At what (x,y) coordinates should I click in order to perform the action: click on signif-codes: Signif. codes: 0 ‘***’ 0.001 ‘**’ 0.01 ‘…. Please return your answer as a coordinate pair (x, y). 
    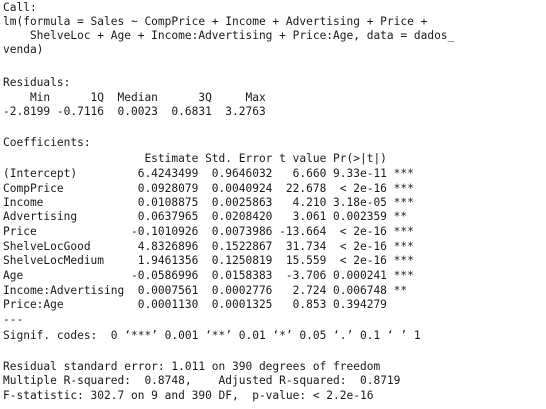
    Looking at the image, I should click on (212, 335).